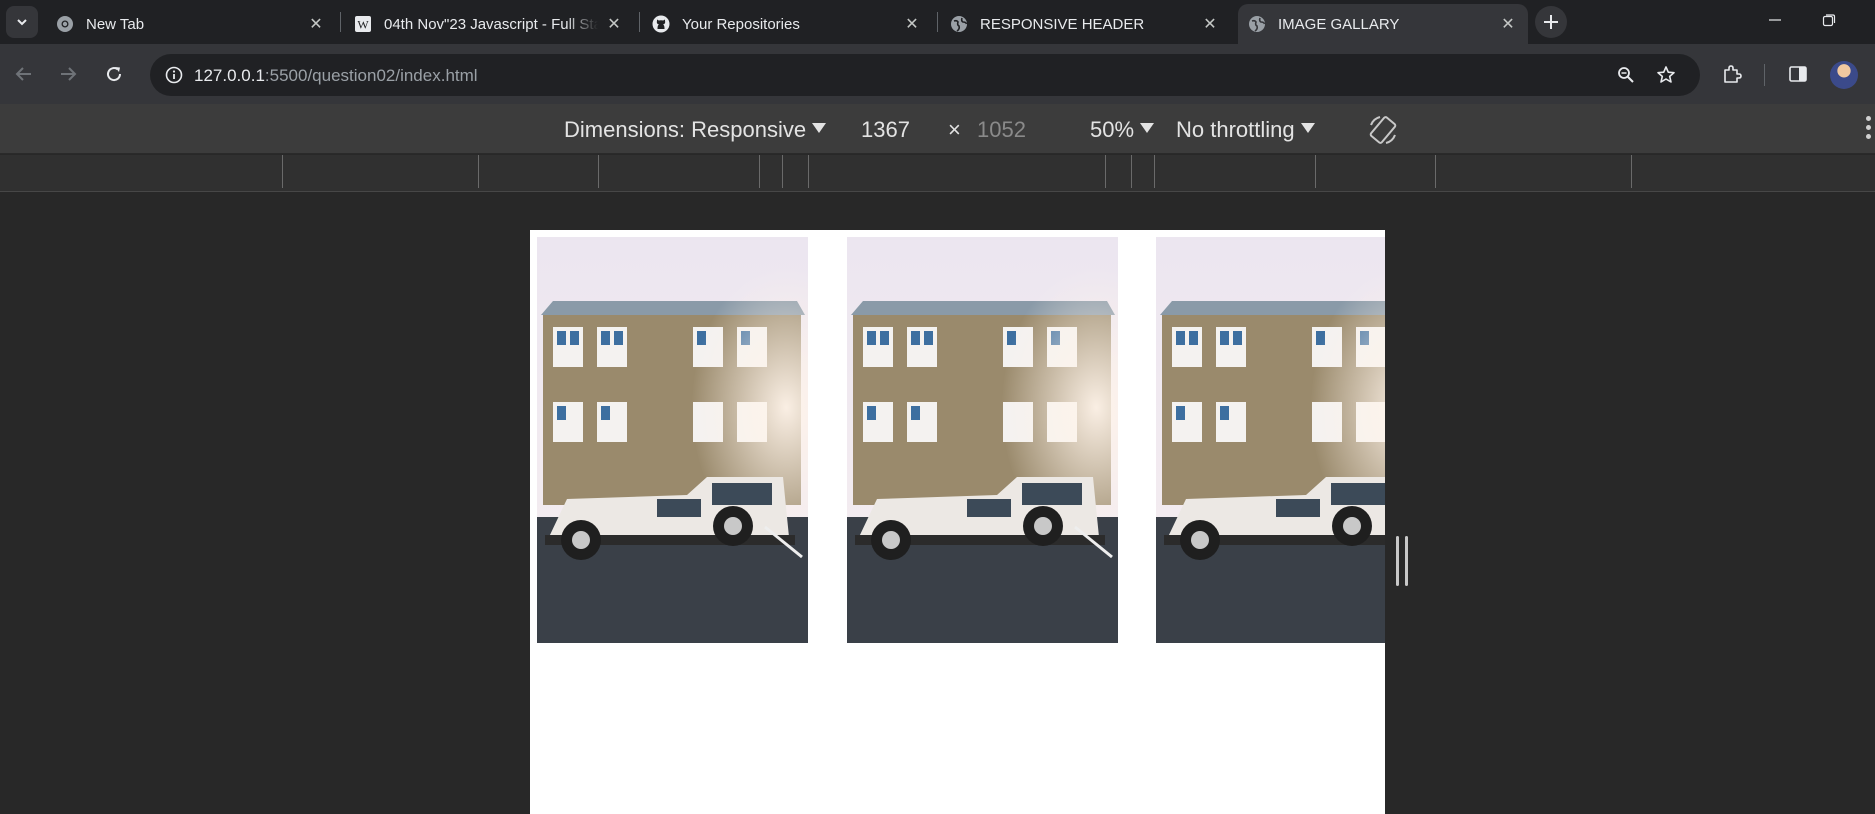 The image size is (1875, 814). What do you see at coordinates (65, 24) in the screenshot?
I see `chrome-icon` at bounding box center [65, 24].